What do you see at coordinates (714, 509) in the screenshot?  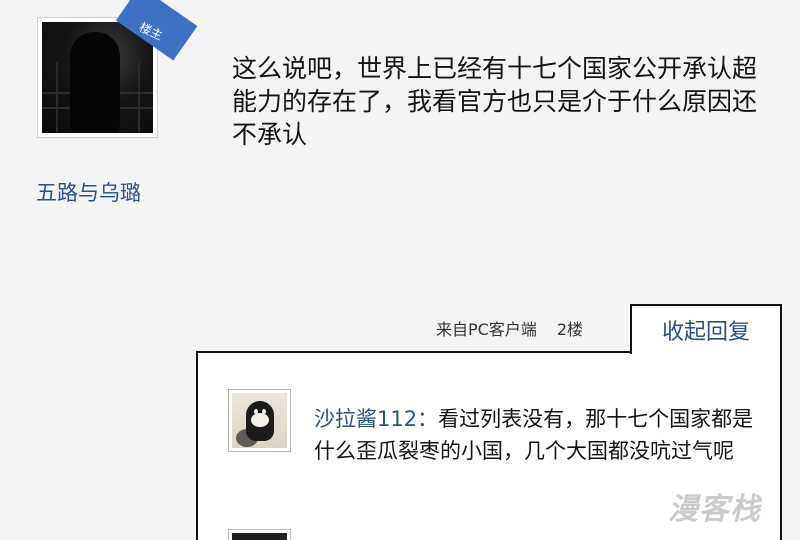 I see `watermark-logo: 漫客栈` at bounding box center [714, 509].